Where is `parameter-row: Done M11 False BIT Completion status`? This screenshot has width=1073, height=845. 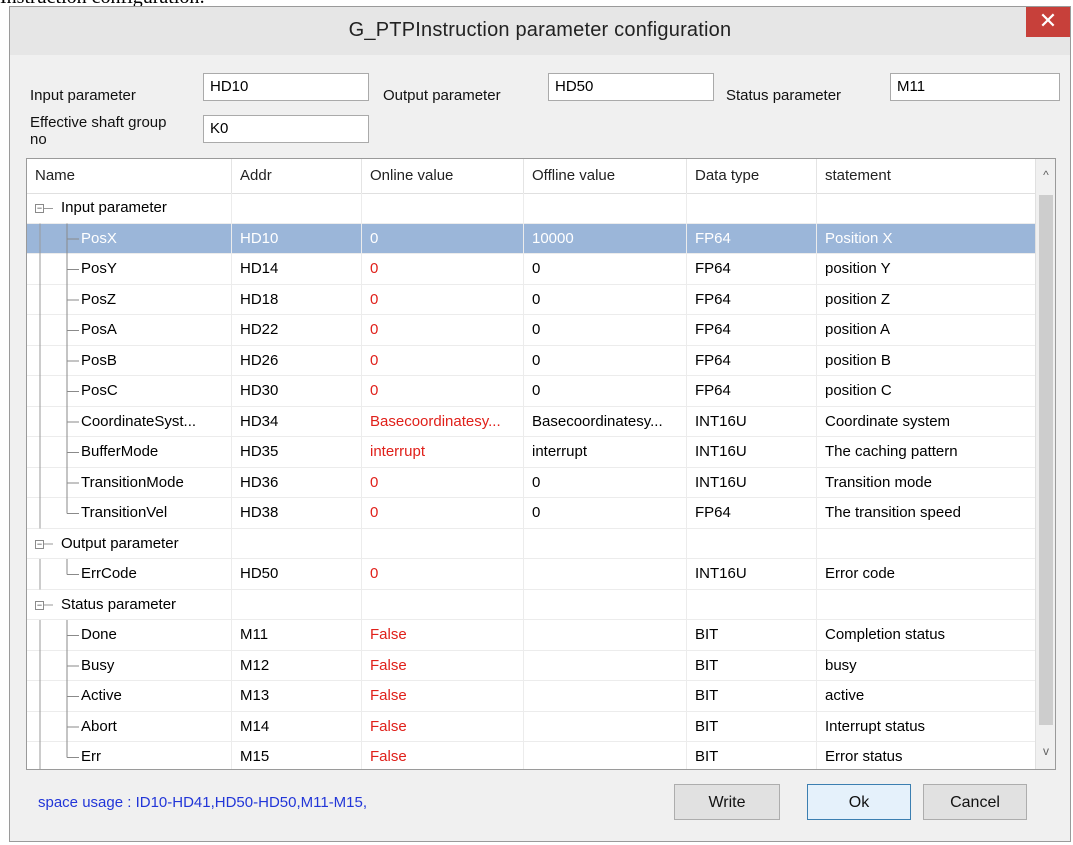 parameter-row: Done M11 False BIT Completion status is located at coordinates (532, 635).